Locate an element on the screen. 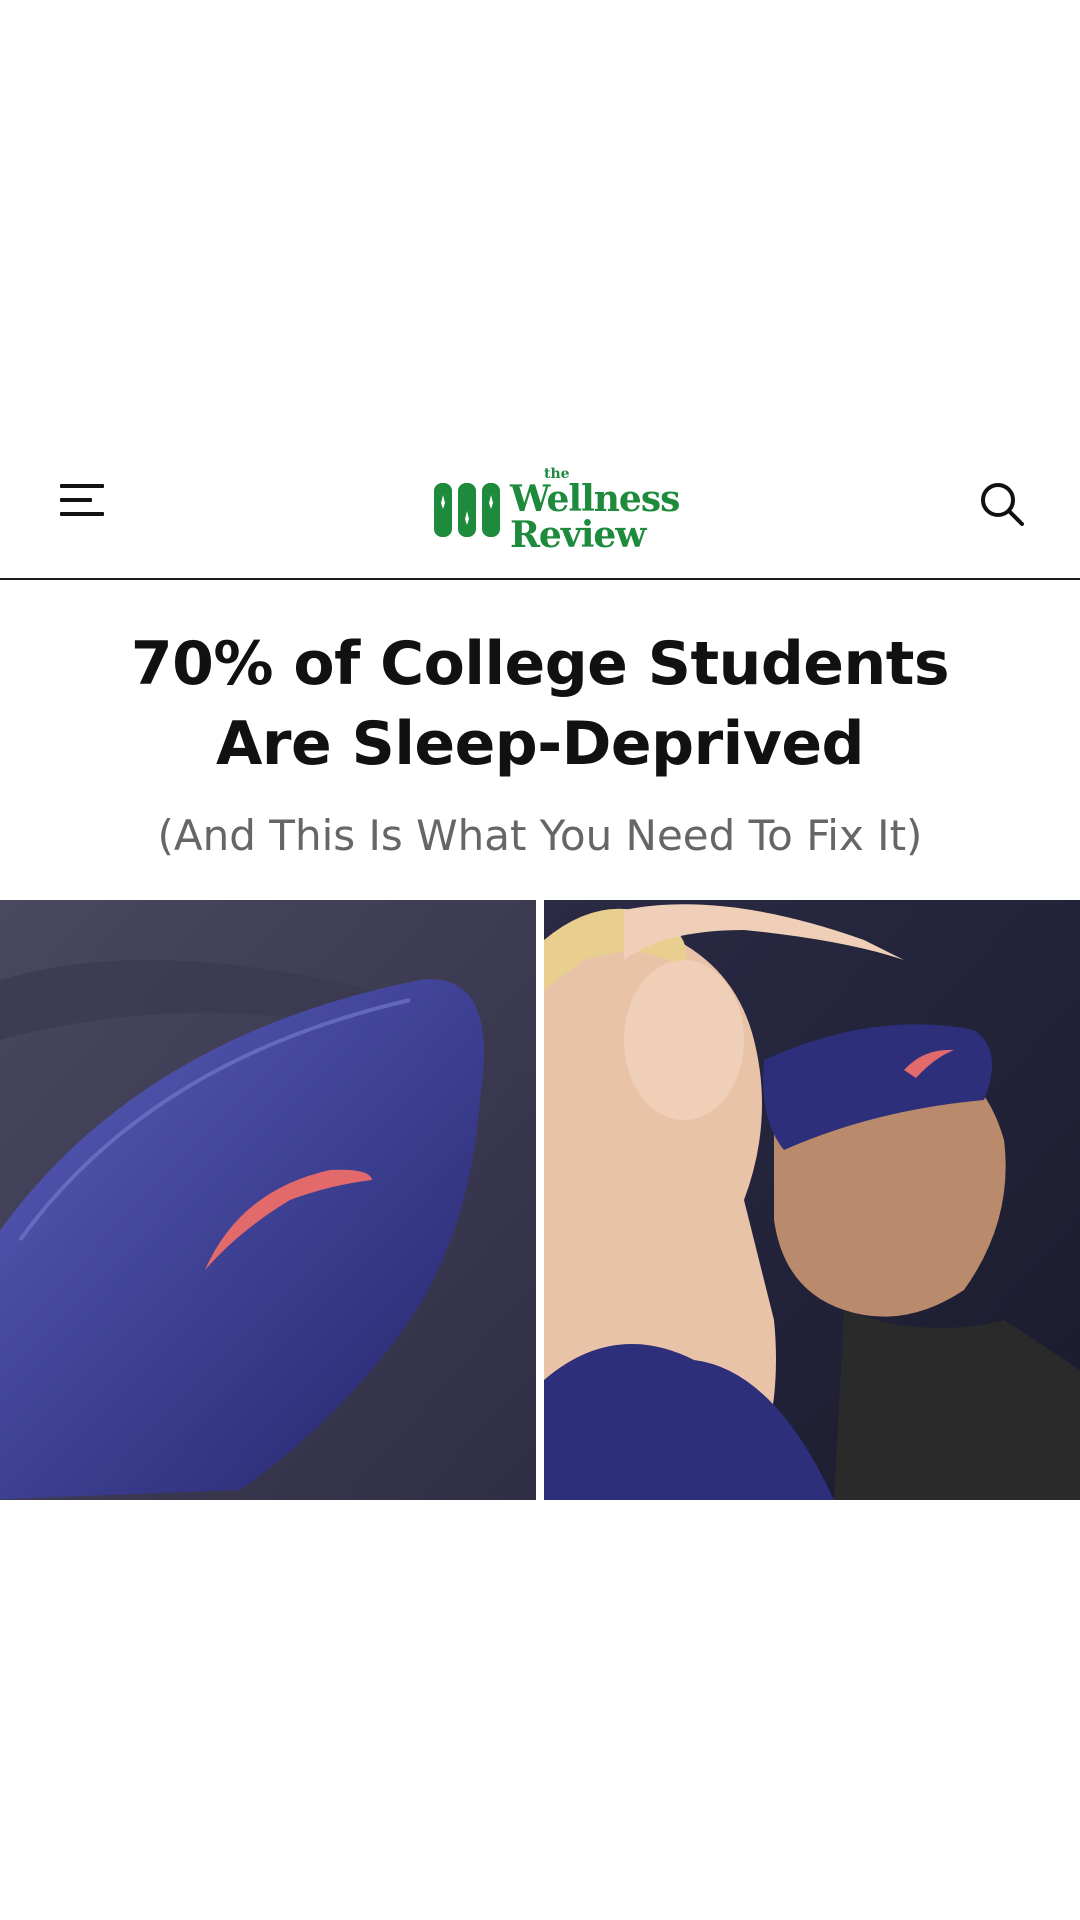  headline-line-1: 70% of College Students is located at coordinates (540, 664).